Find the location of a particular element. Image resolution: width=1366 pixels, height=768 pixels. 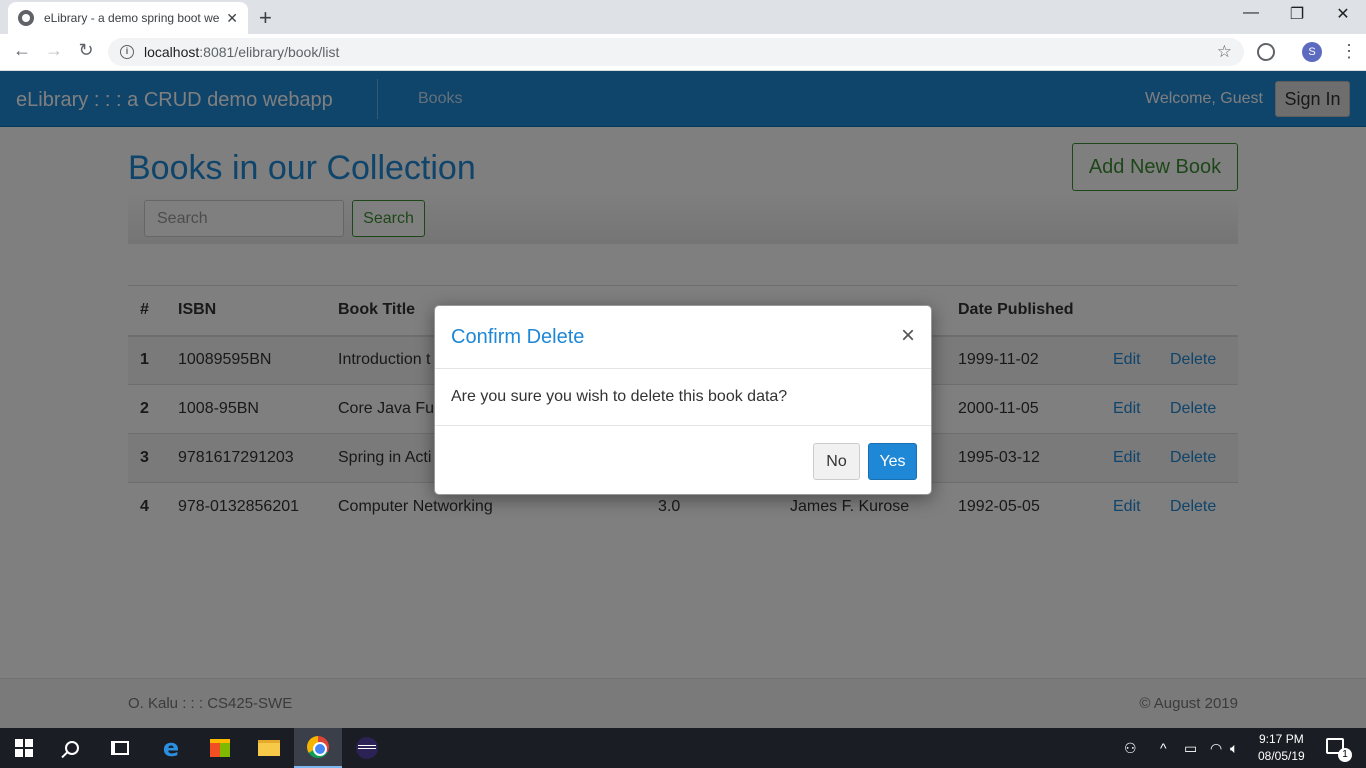

new-tab-button: + is located at coordinates (265, 18).